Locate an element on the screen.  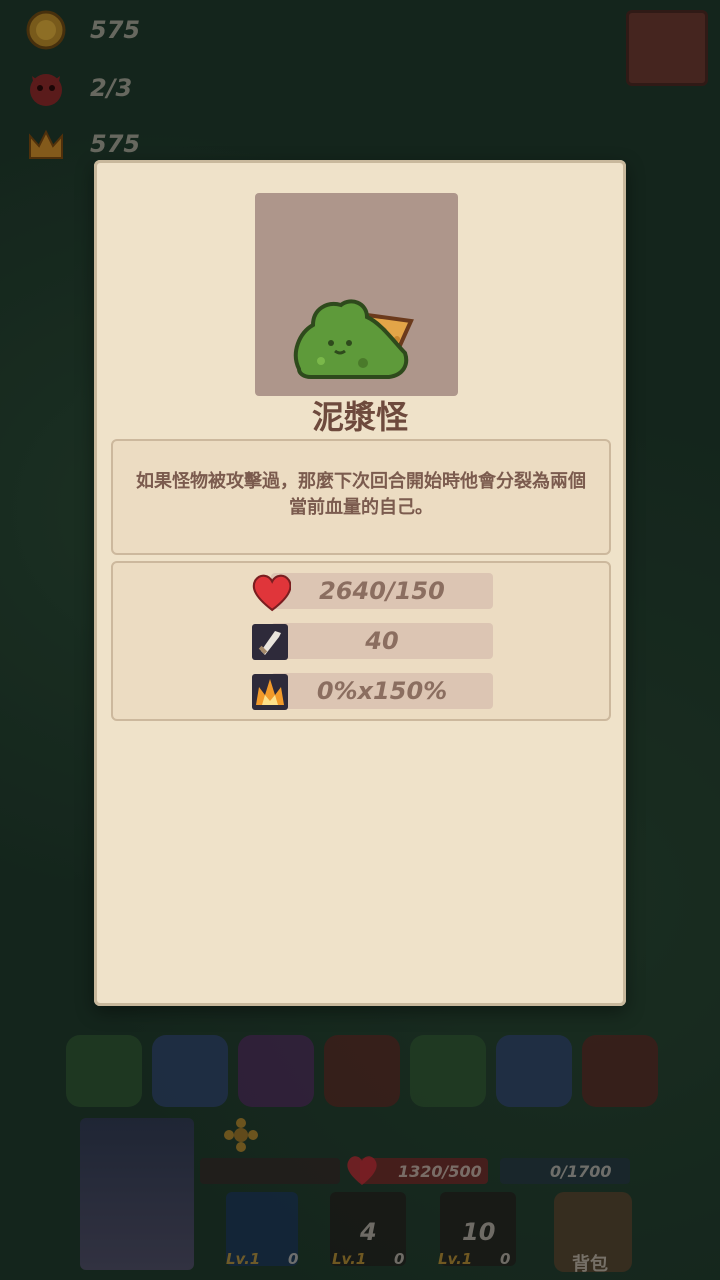
stat-row-crit: 0%x150% is located at coordinates (372, 691).